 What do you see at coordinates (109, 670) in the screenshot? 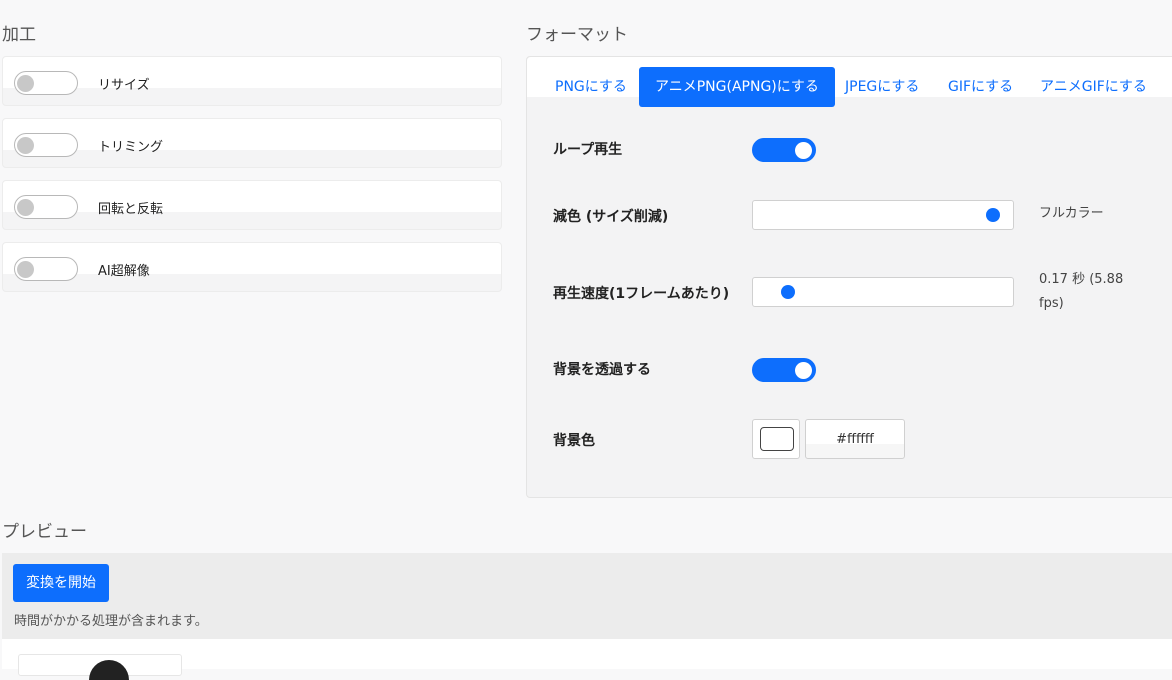
I see `thumbnail-image` at bounding box center [109, 670].